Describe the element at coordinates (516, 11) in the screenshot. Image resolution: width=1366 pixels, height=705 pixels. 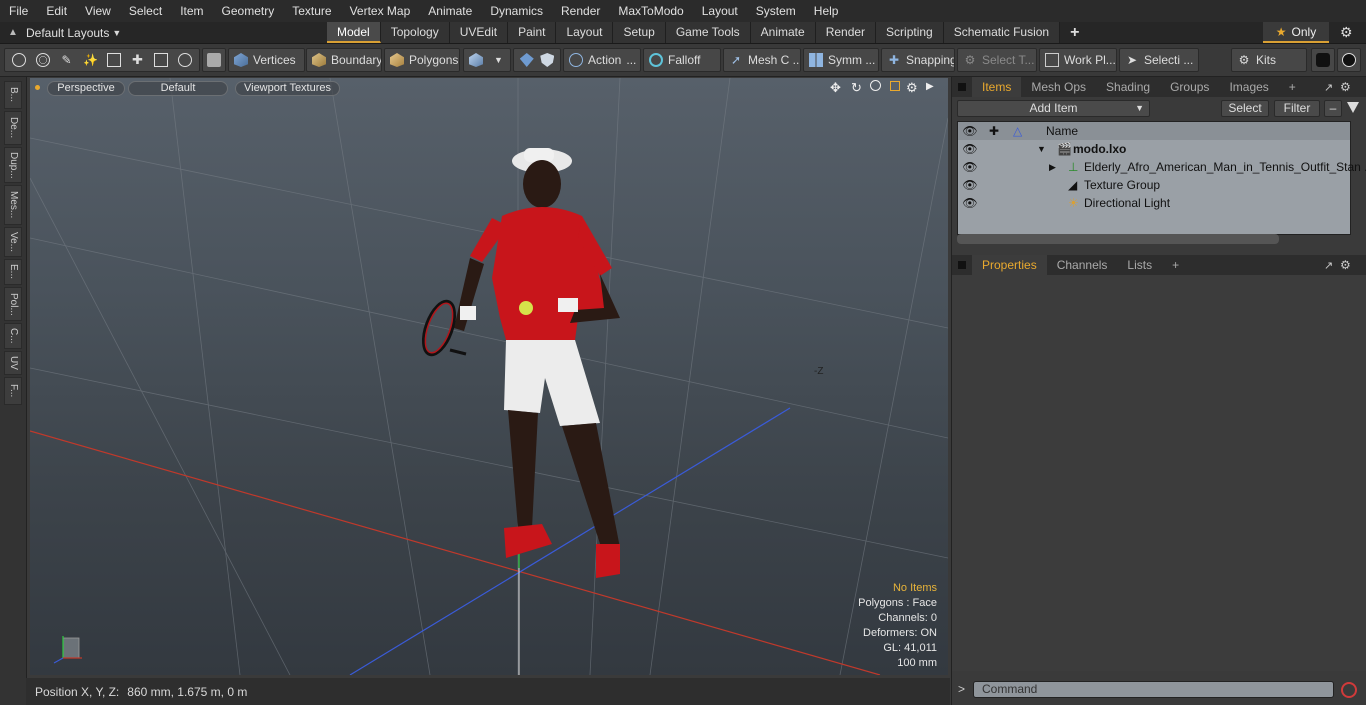
I see `menu-dynamics: Dynamics` at that location.